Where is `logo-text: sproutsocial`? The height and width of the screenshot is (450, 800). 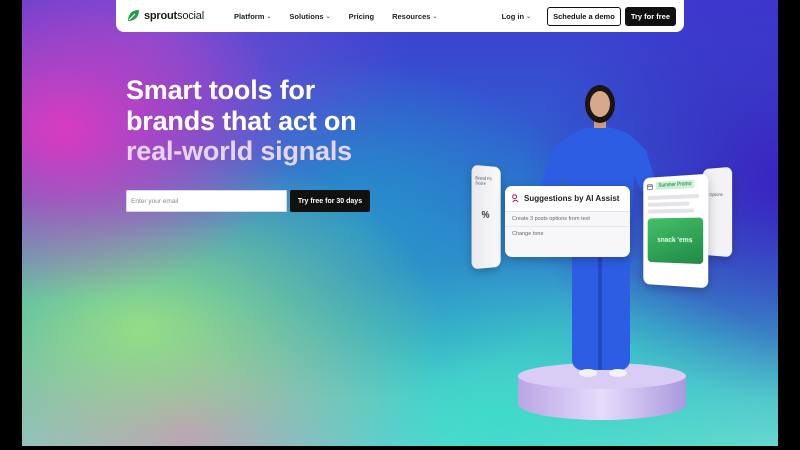
logo-text: sproutsocial is located at coordinates (174, 16).